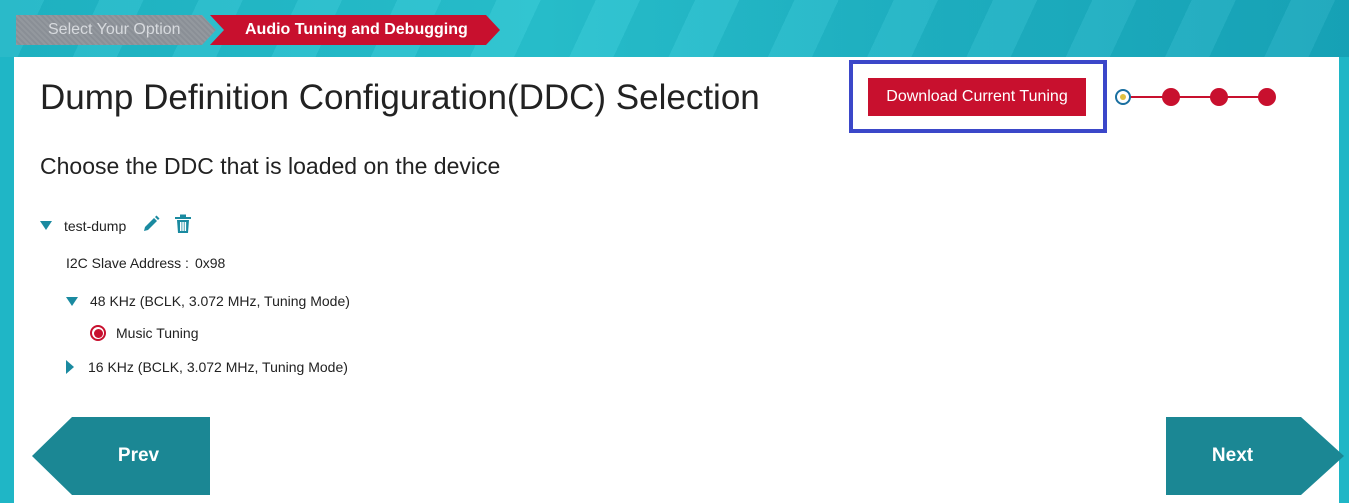 Image resolution: width=1349 pixels, height=503 pixels. Describe the element at coordinates (70, 367) in the screenshot. I see `expand-arrow-icon` at that location.